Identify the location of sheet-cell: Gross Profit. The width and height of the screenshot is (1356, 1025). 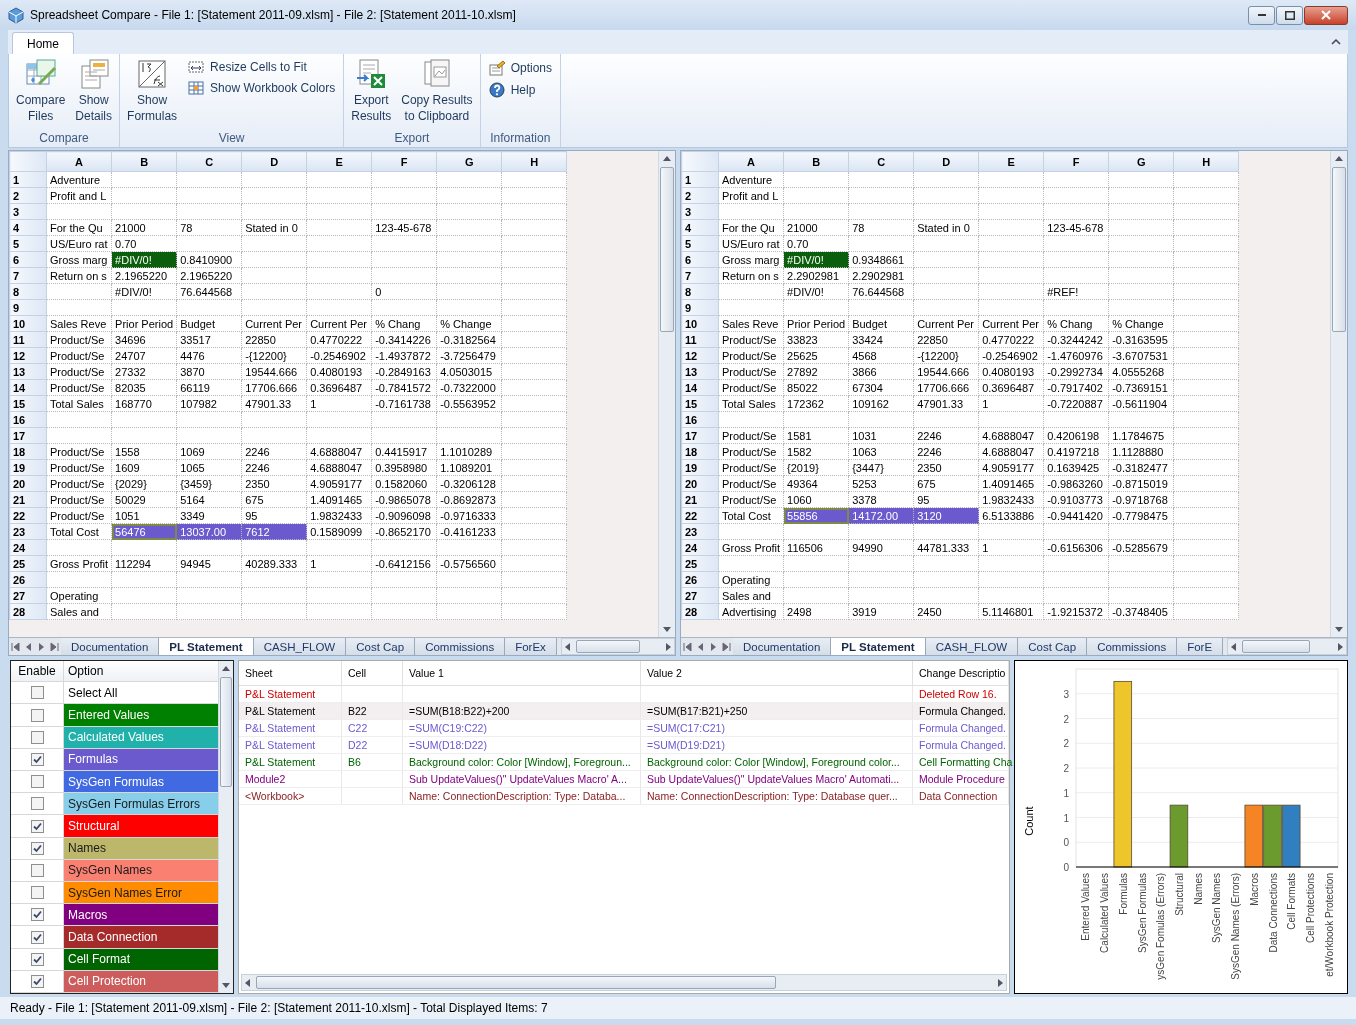
(79, 563).